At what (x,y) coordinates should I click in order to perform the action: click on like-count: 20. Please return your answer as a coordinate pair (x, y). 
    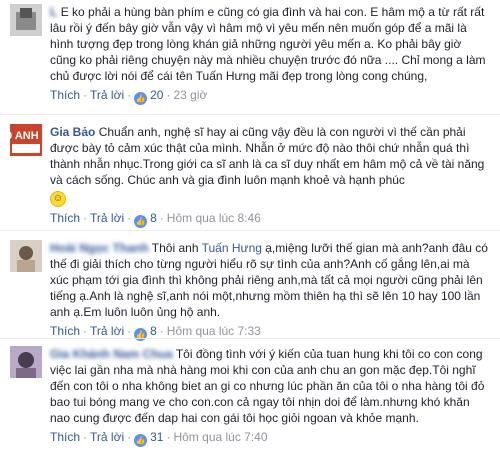
    Looking at the image, I should click on (156, 95).